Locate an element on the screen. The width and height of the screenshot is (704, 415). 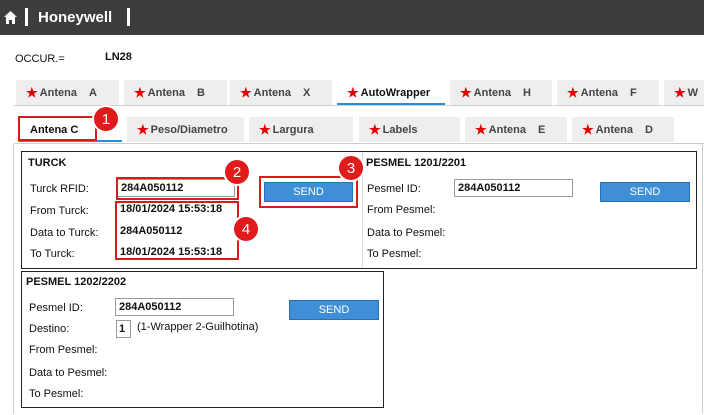
tab-suffix: X is located at coordinates (306, 92).